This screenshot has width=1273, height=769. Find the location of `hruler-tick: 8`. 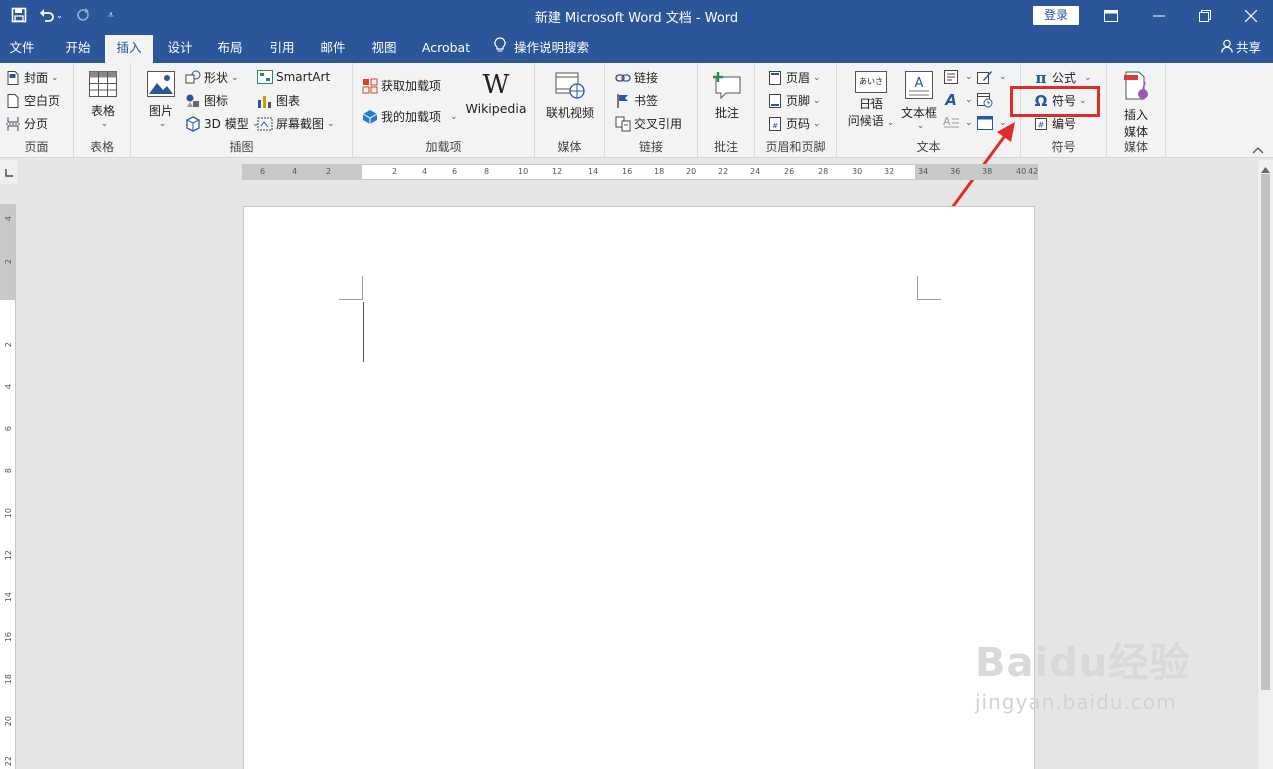

hruler-tick: 8 is located at coordinates (487, 171).